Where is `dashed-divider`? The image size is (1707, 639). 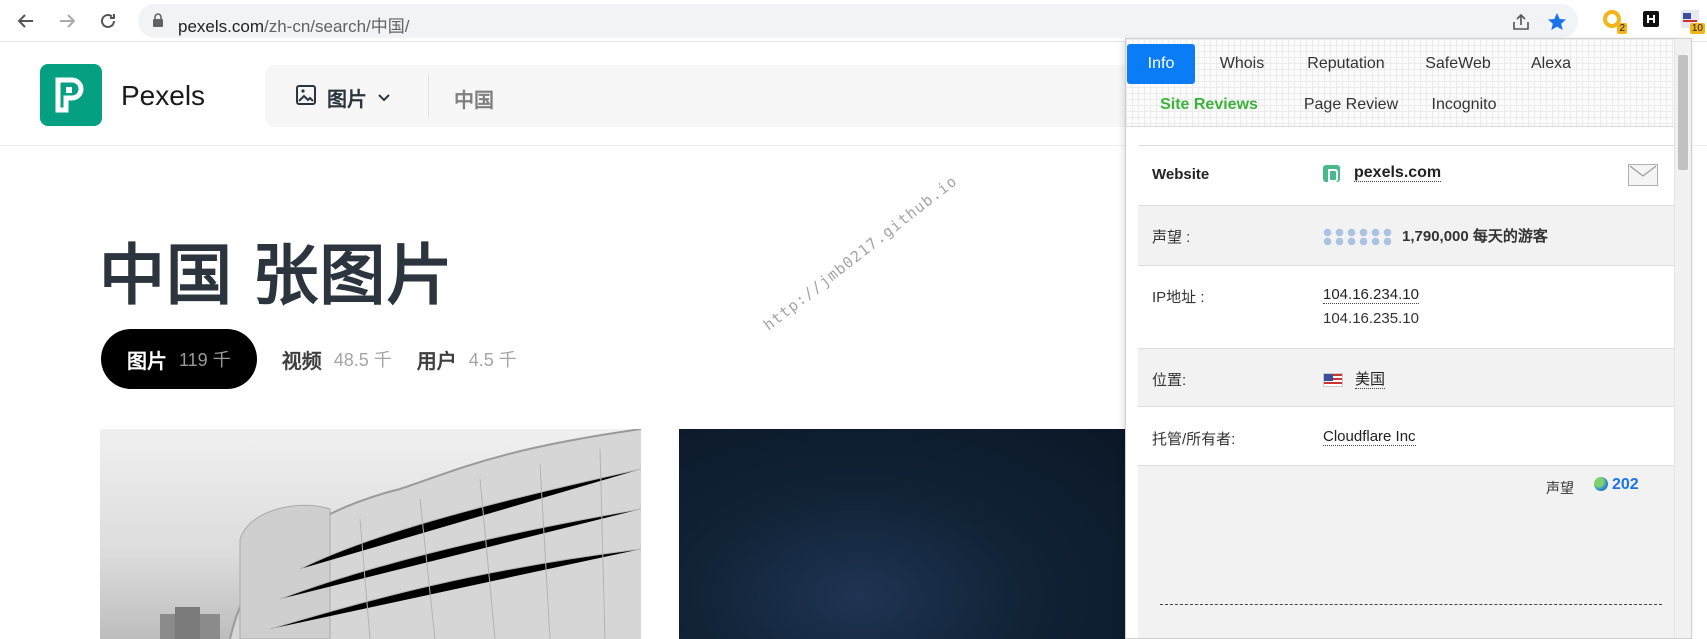
dashed-divider is located at coordinates (1411, 604).